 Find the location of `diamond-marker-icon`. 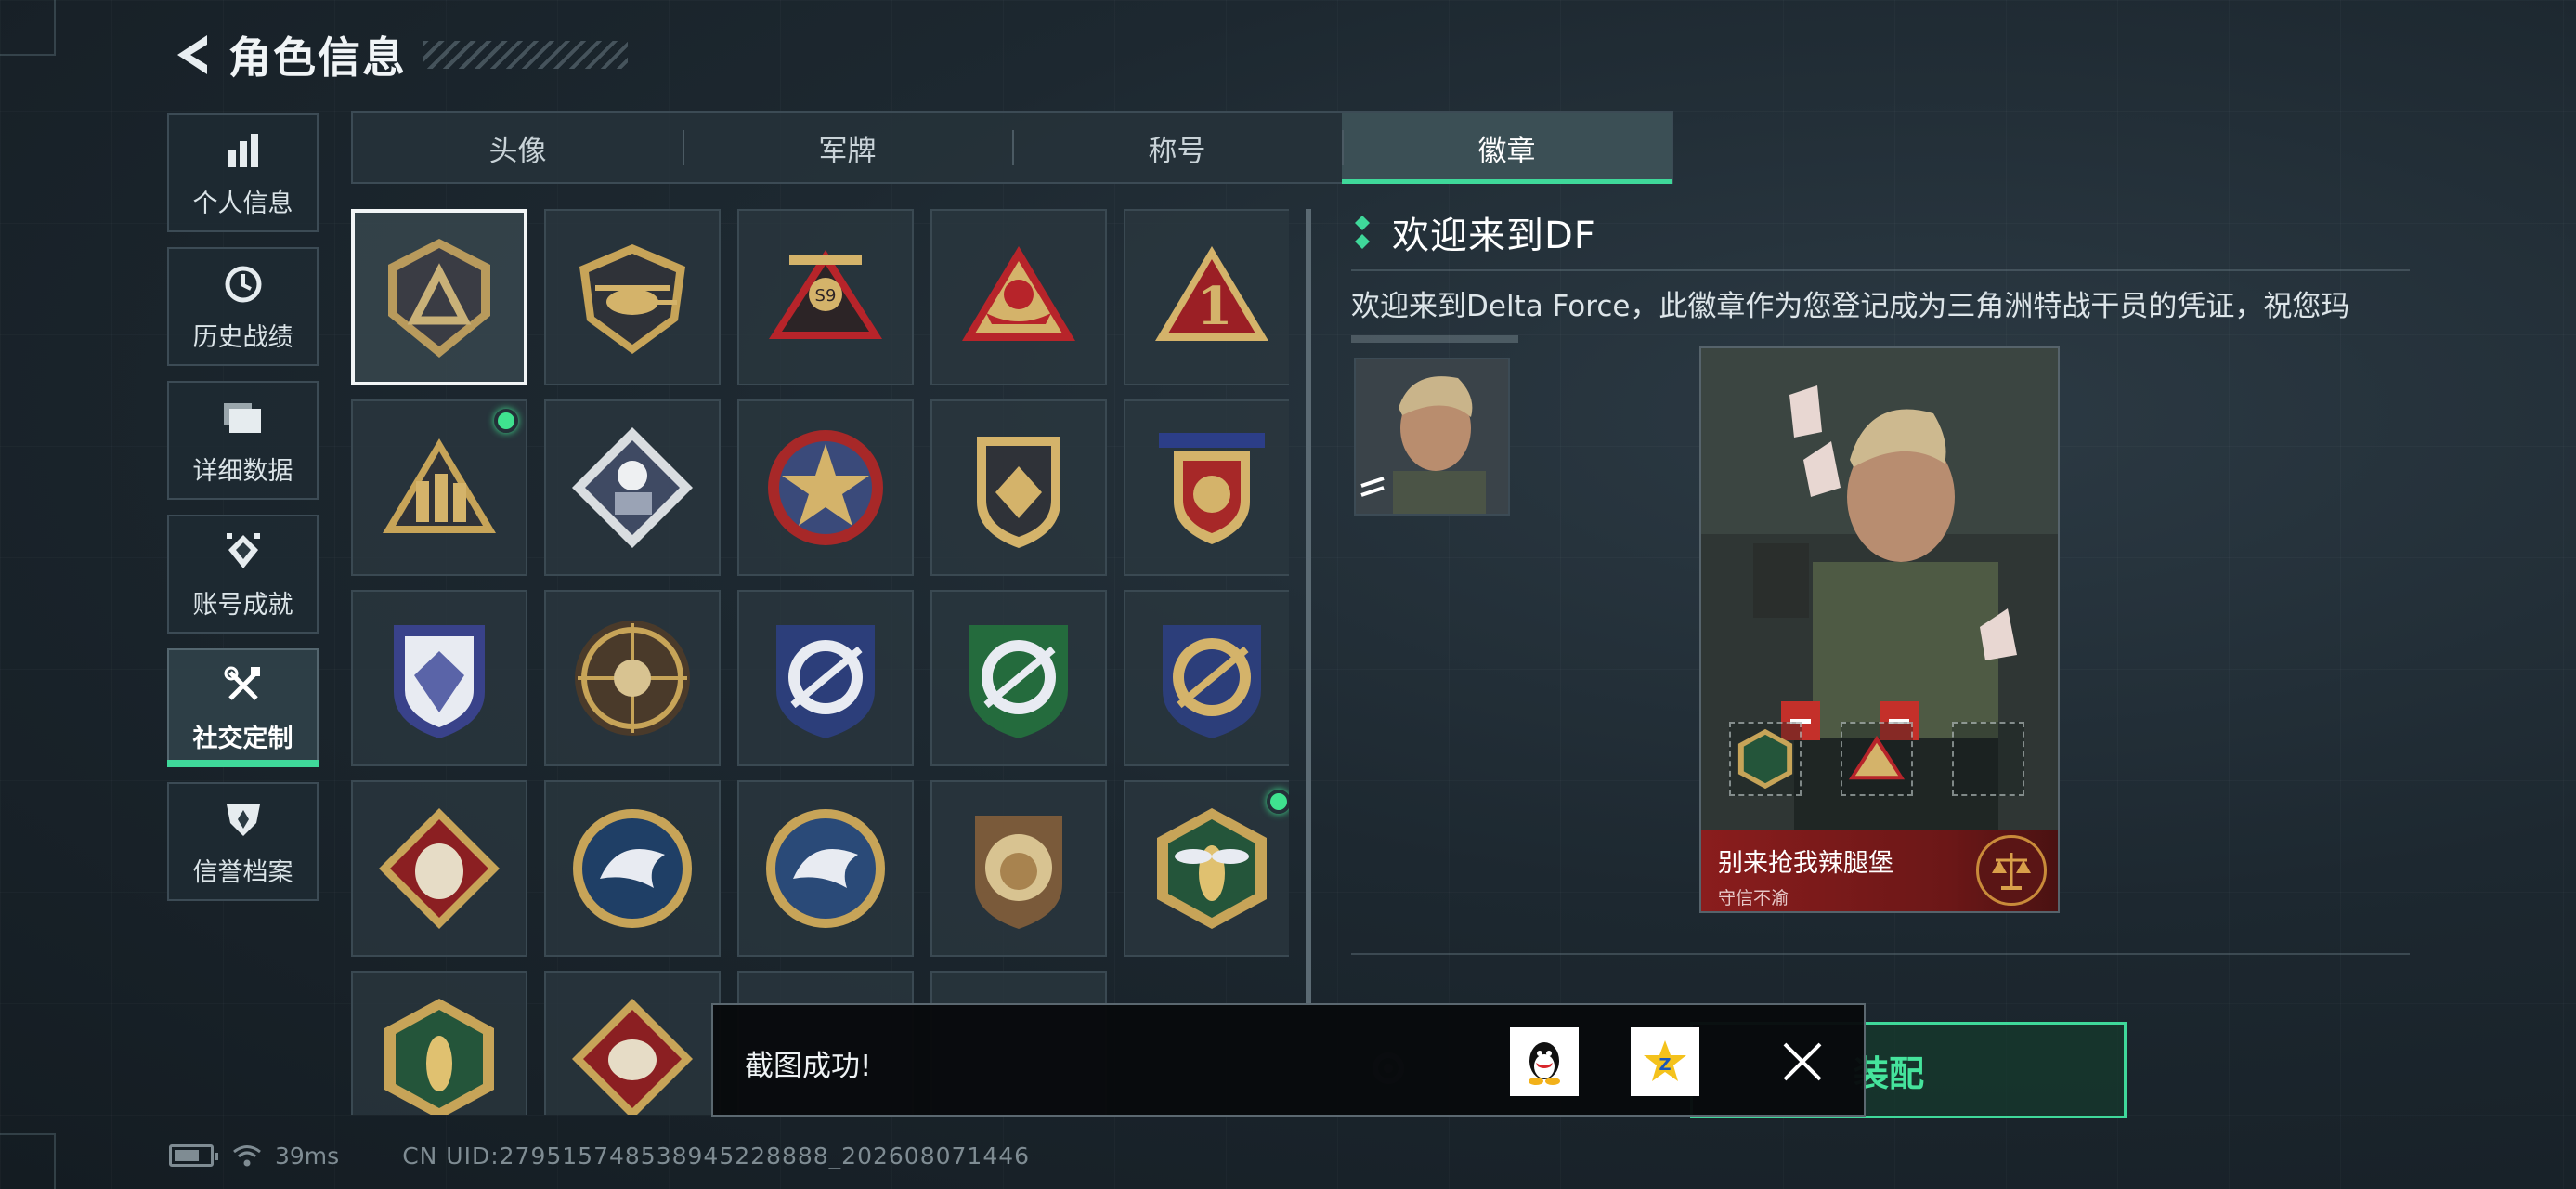

diamond-marker-icon is located at coordinates (1362, 233).